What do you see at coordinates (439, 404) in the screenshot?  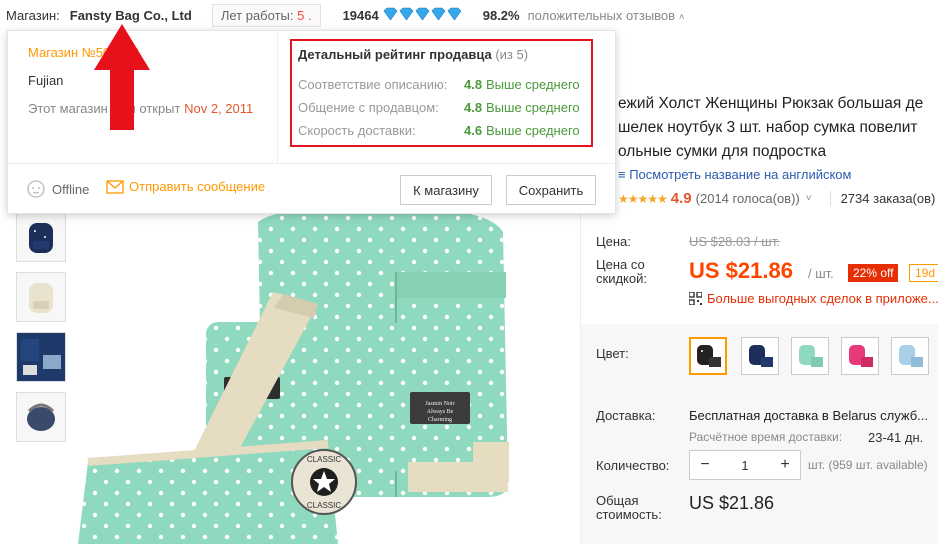 I see `svg-text: Jasmin Noir` at bounding box center [439, 404].